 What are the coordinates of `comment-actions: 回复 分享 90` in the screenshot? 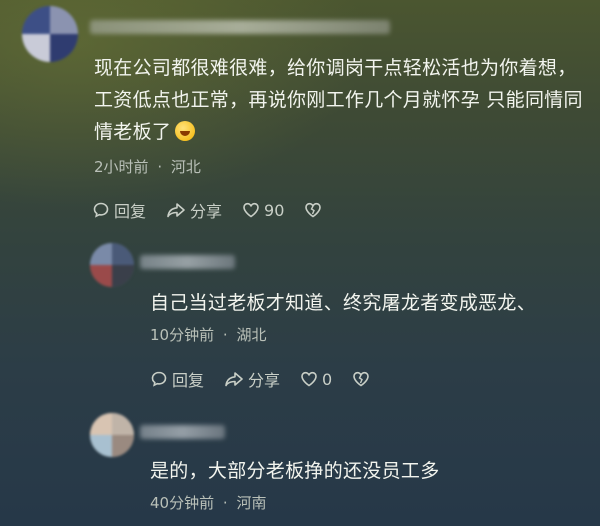 It's located at (219, 210).